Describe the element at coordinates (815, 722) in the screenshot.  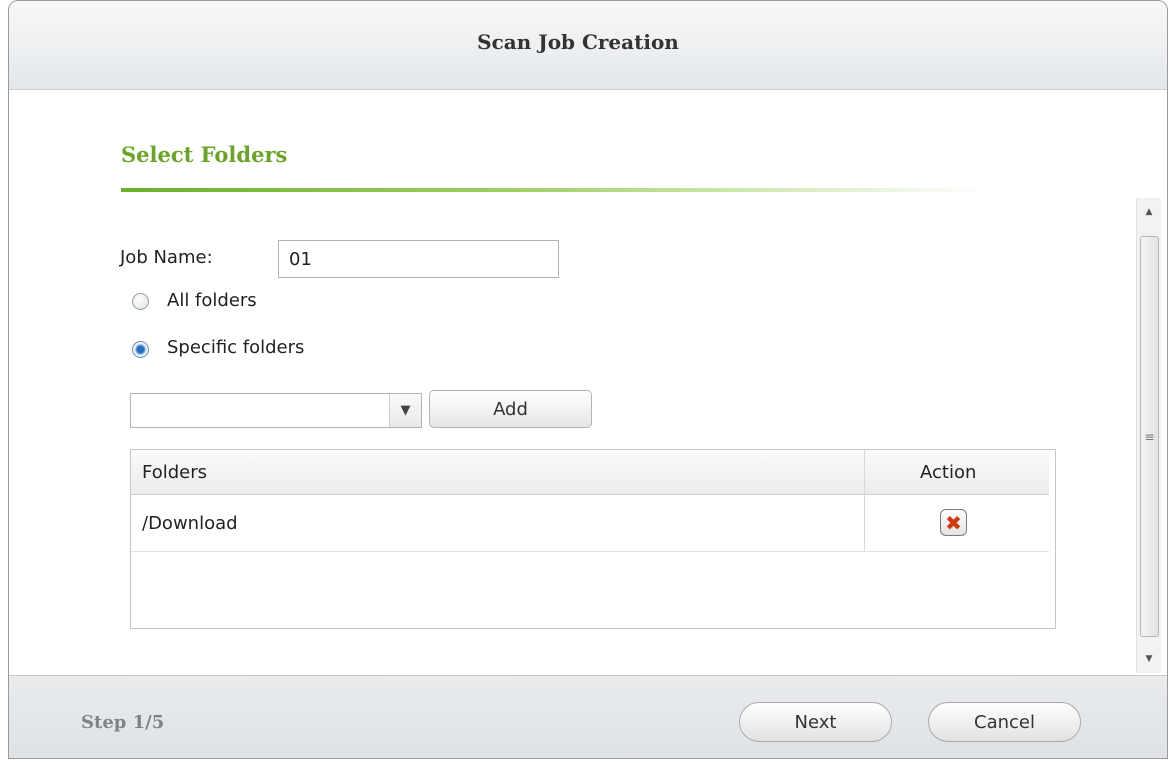
I see `next-button: Next` at that location.